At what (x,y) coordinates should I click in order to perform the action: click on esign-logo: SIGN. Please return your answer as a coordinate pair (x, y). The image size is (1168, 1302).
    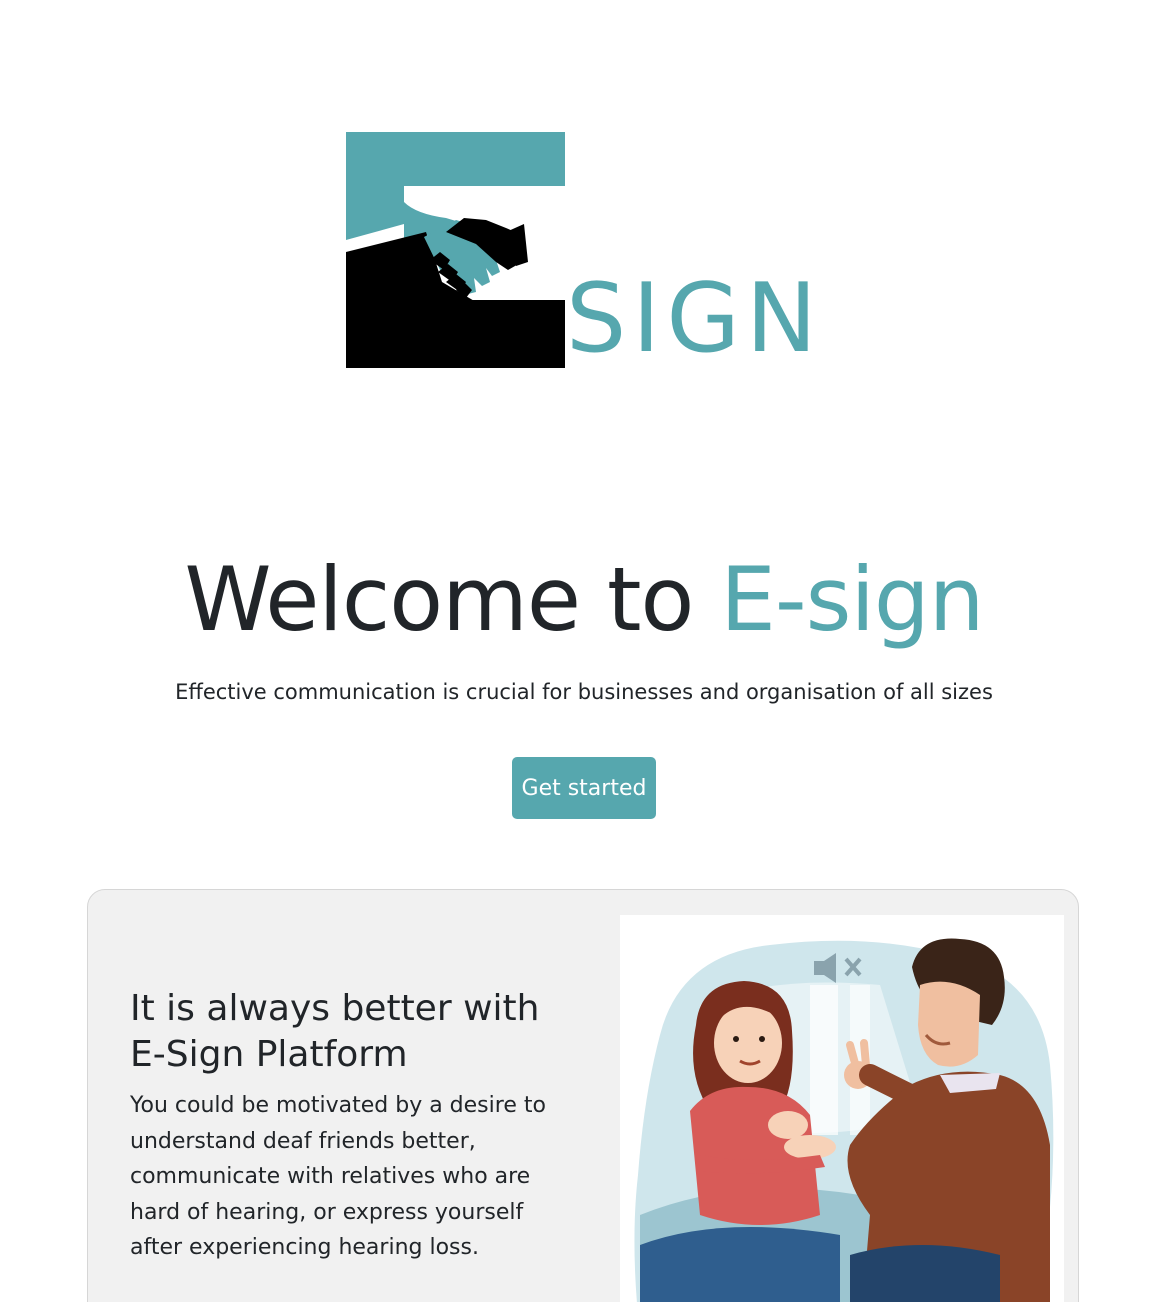
    Looking at the image, I should click on (591, 252).